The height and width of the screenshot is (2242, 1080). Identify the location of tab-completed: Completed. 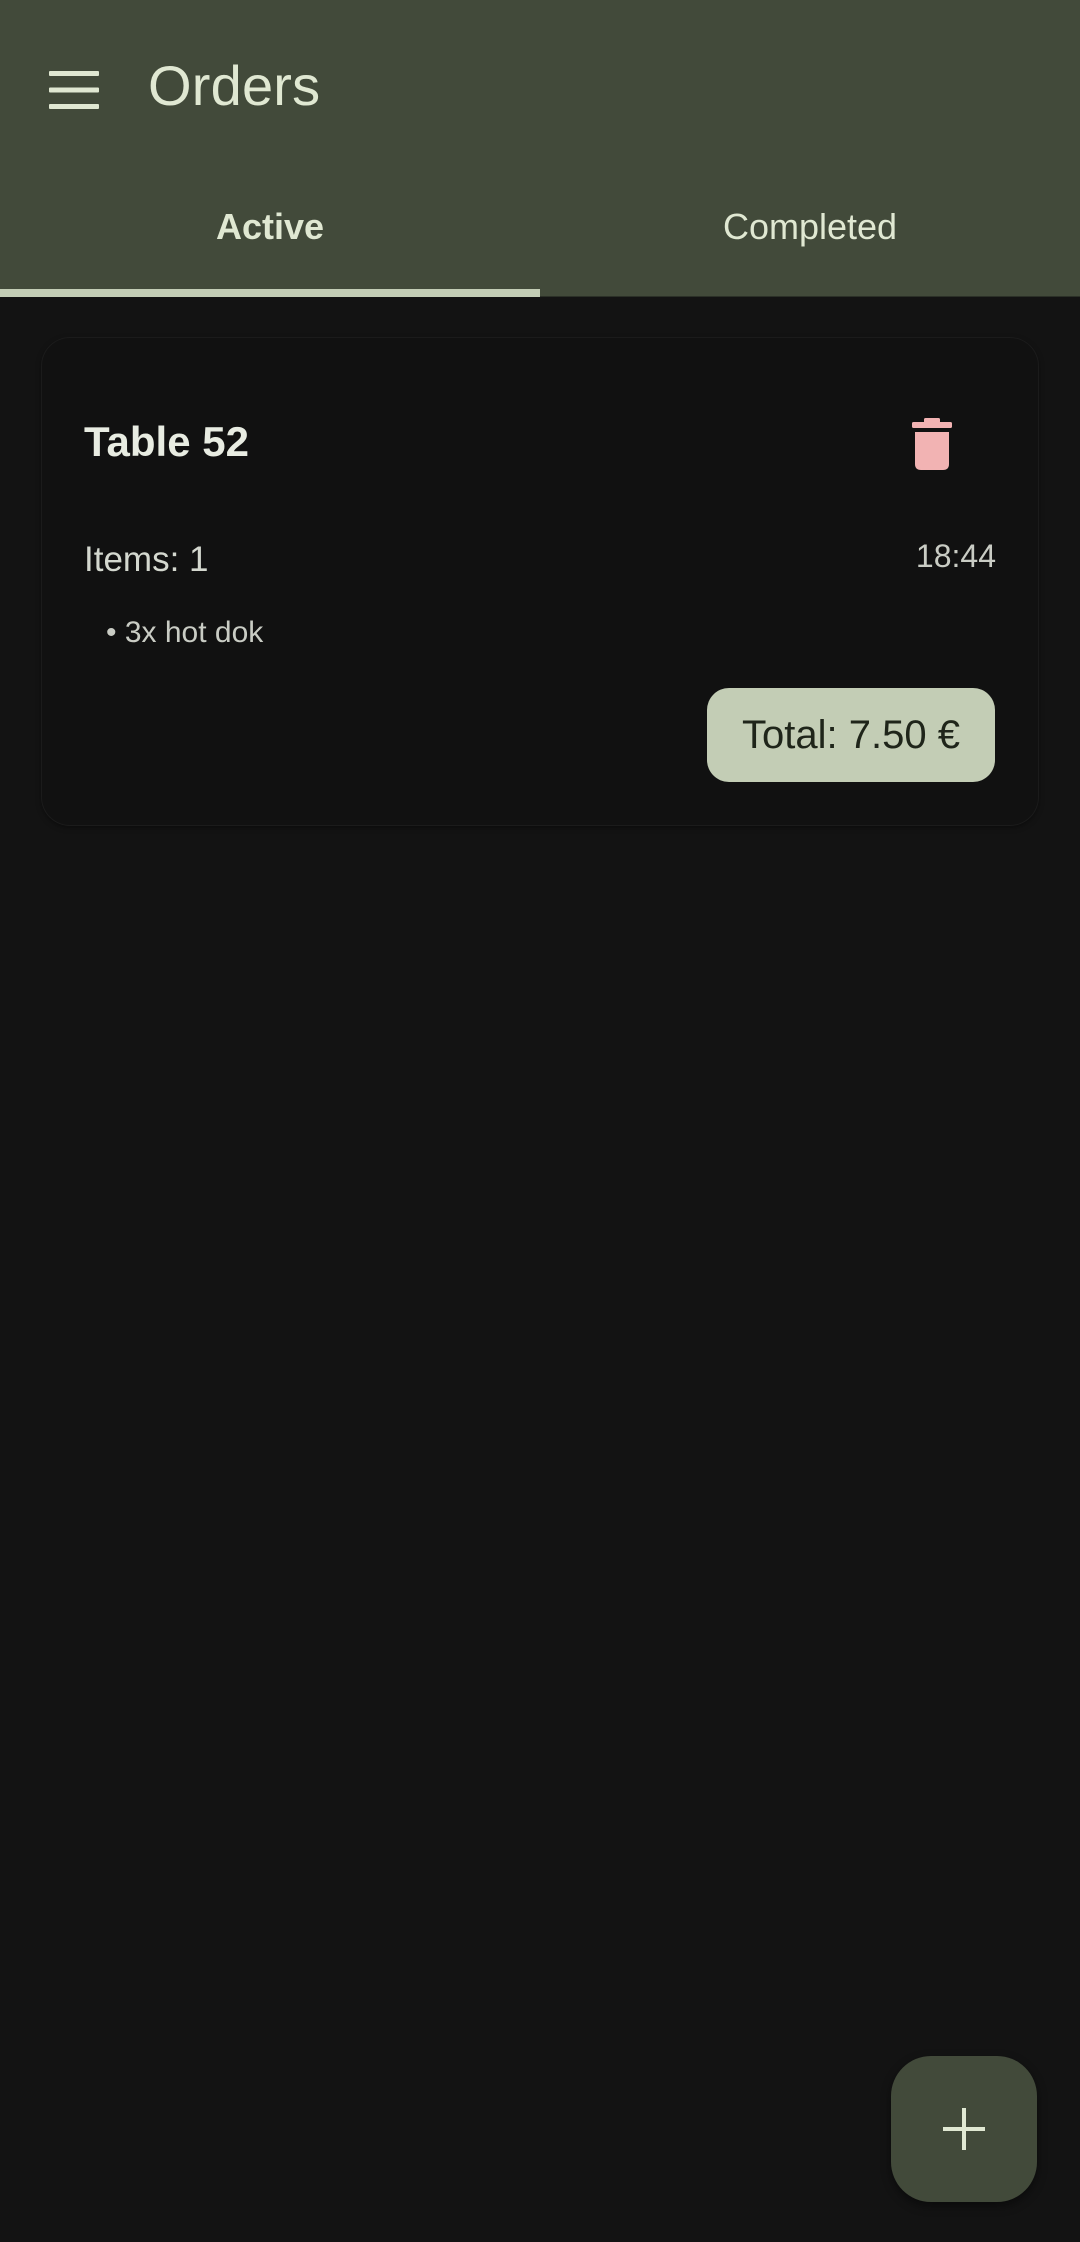
(810, 235).